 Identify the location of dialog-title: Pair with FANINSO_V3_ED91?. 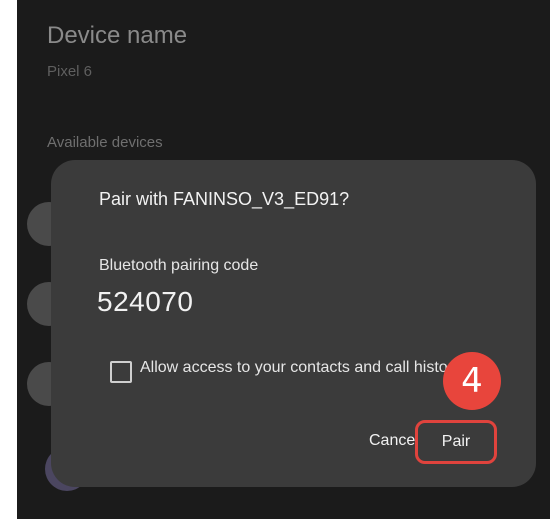
(224, 199).